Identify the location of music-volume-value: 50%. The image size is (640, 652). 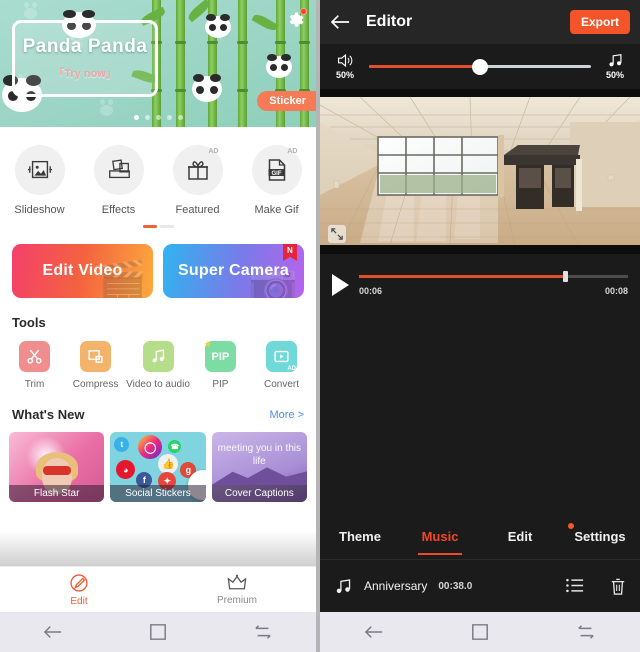
(614, 75).